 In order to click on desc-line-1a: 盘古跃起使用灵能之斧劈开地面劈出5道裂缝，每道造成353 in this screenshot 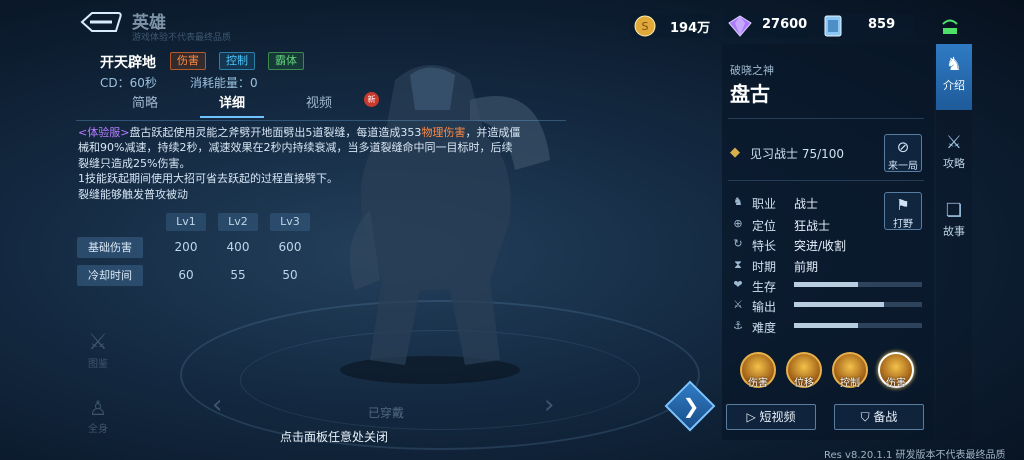, I will do `click(275, 132)`.